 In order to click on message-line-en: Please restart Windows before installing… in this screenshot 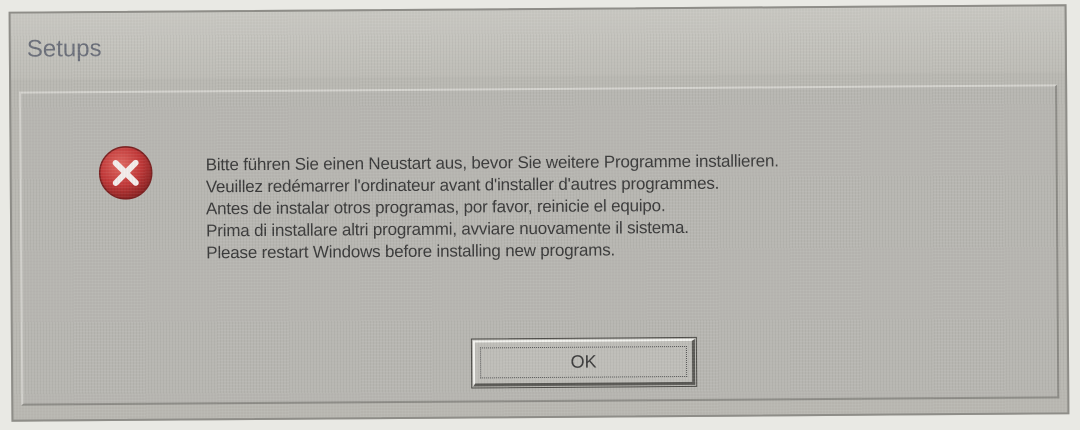, I will do `click(411, 251)`.